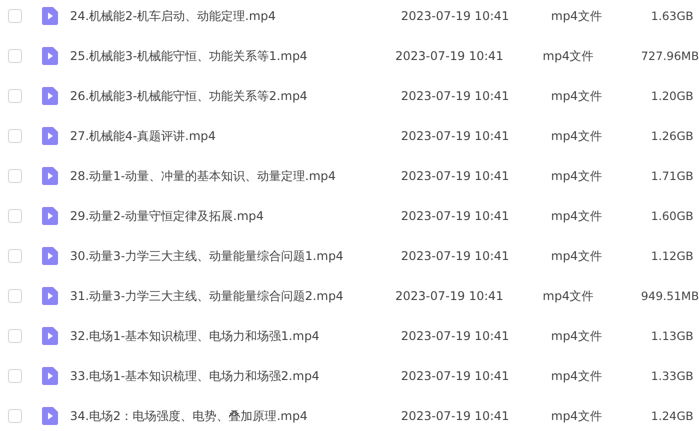  Describe the element at coordinates (672, 136) in the screenshot. I see `file-size: 1.26GB` at that location.